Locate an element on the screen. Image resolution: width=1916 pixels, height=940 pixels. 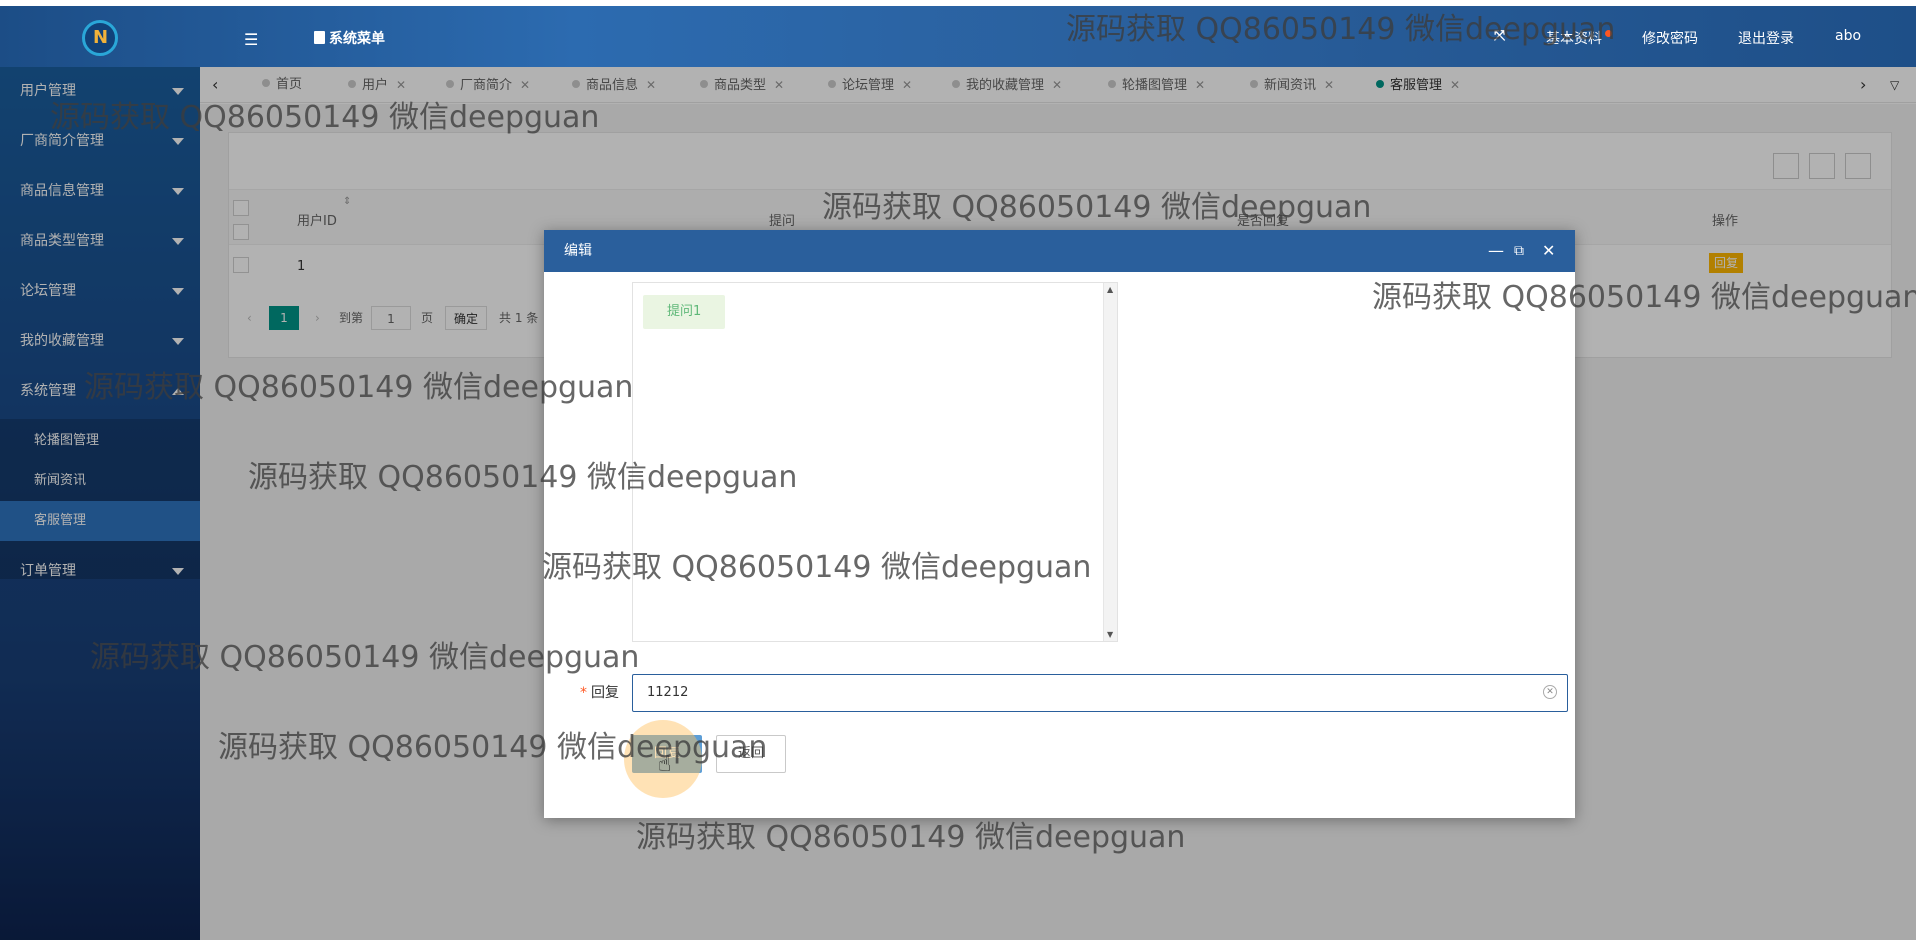
menu-icon is located at coordinates (319, 37).